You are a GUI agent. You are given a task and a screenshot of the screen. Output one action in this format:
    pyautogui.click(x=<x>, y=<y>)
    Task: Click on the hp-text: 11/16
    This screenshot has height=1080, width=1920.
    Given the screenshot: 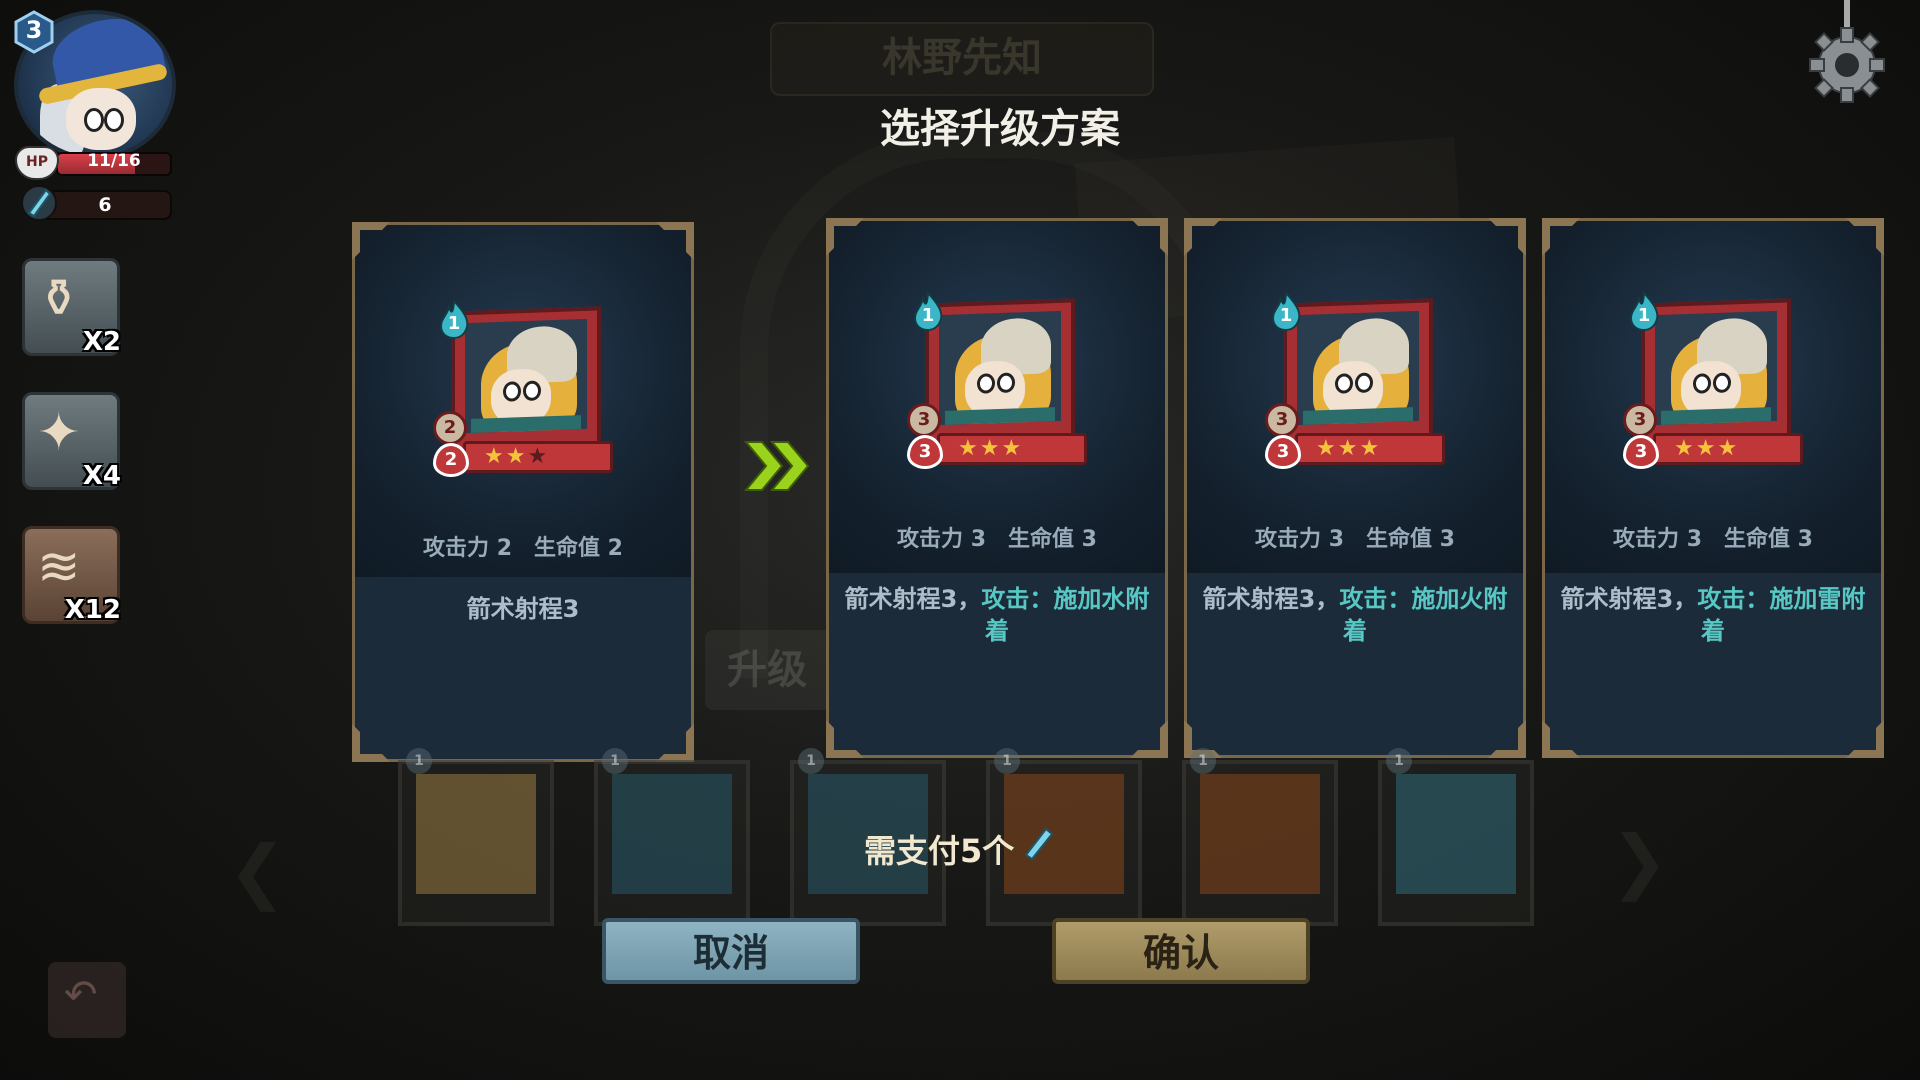 What is the action you would take?
    pyautogui.click(x=114, y=161)
    